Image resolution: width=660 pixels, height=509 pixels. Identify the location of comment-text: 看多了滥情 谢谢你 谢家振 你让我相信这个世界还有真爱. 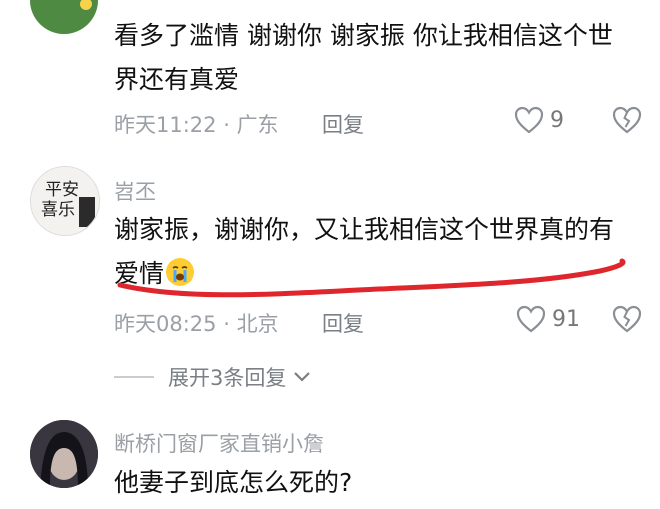
(363, 57).